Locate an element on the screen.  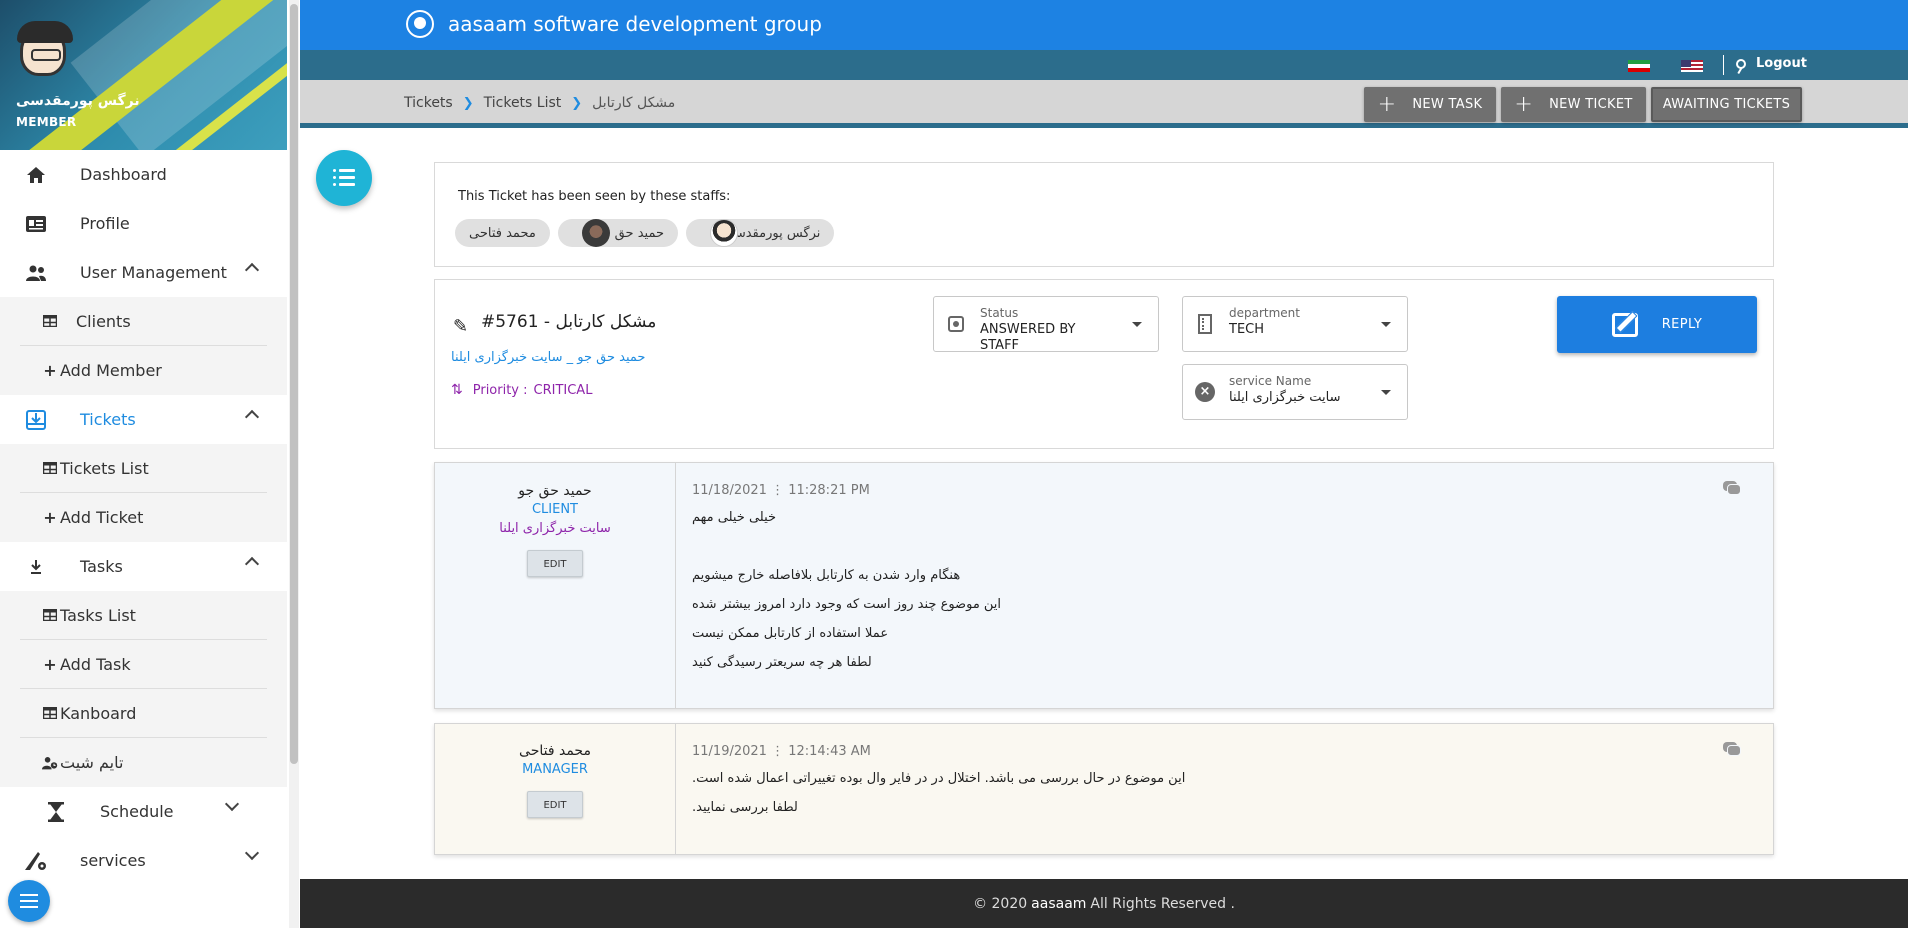
breadcrumb: Tickets ❯ Tickets List ❯ مشکل کارتابل is located at coordinates (539, 103).